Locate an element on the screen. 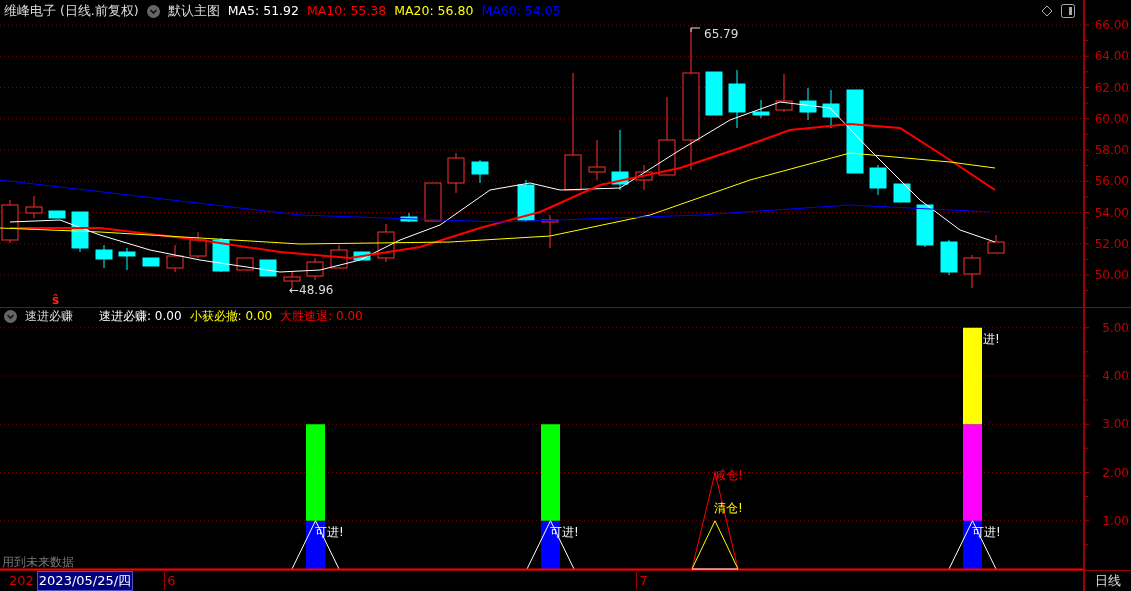 Image resolution: width=1131 pixels, height=591 pixels. time-label: 7 is located at coordinates (642, 581).